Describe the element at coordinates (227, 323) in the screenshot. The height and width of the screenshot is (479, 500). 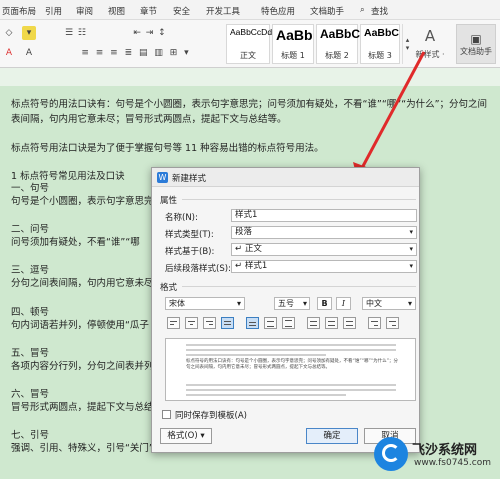
I see `align-justify-icon` at that location.